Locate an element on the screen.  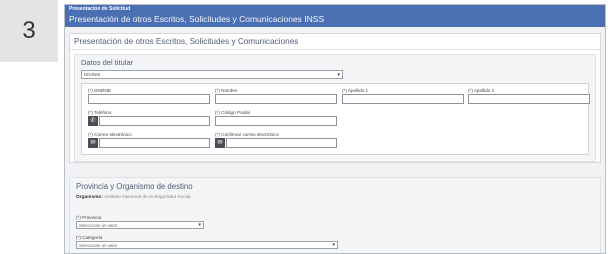
dni-input is located at coordinates (149, 99).